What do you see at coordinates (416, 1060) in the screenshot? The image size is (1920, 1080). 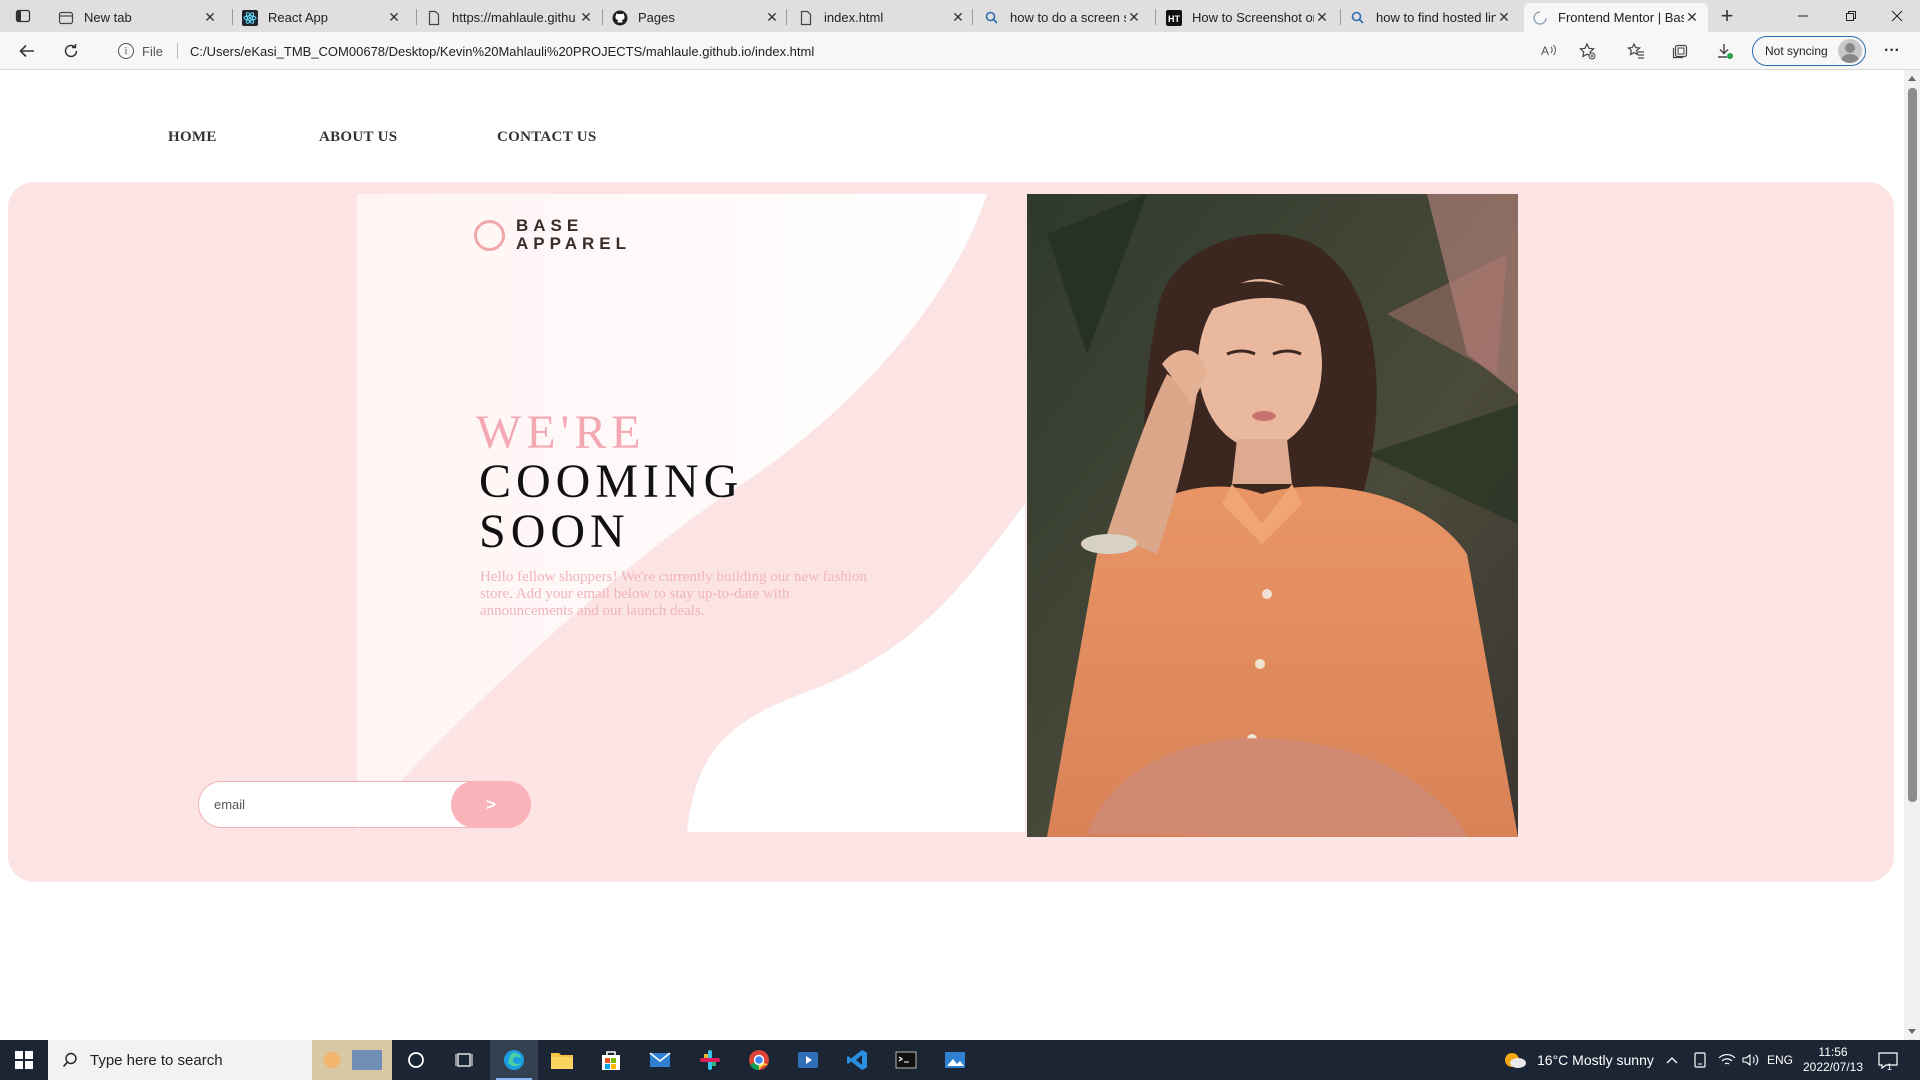 I see `cortana-icon` at bounding box center [416, 1060].